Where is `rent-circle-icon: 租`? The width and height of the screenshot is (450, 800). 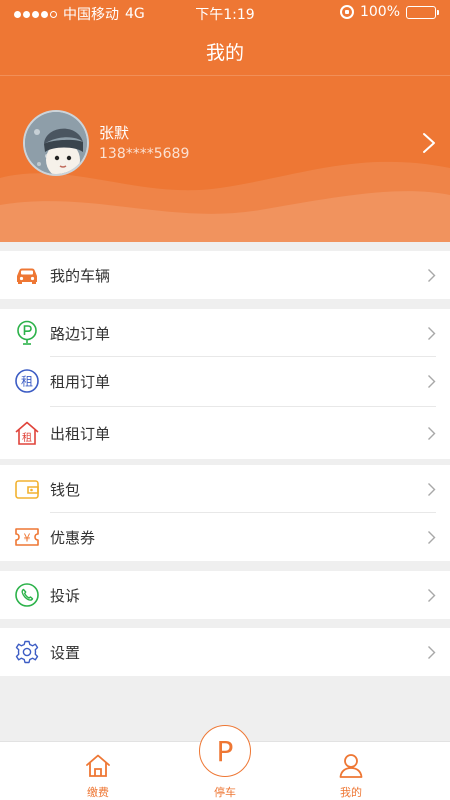 rent-circle-icon: 租 is located at coordinates (27, 381).